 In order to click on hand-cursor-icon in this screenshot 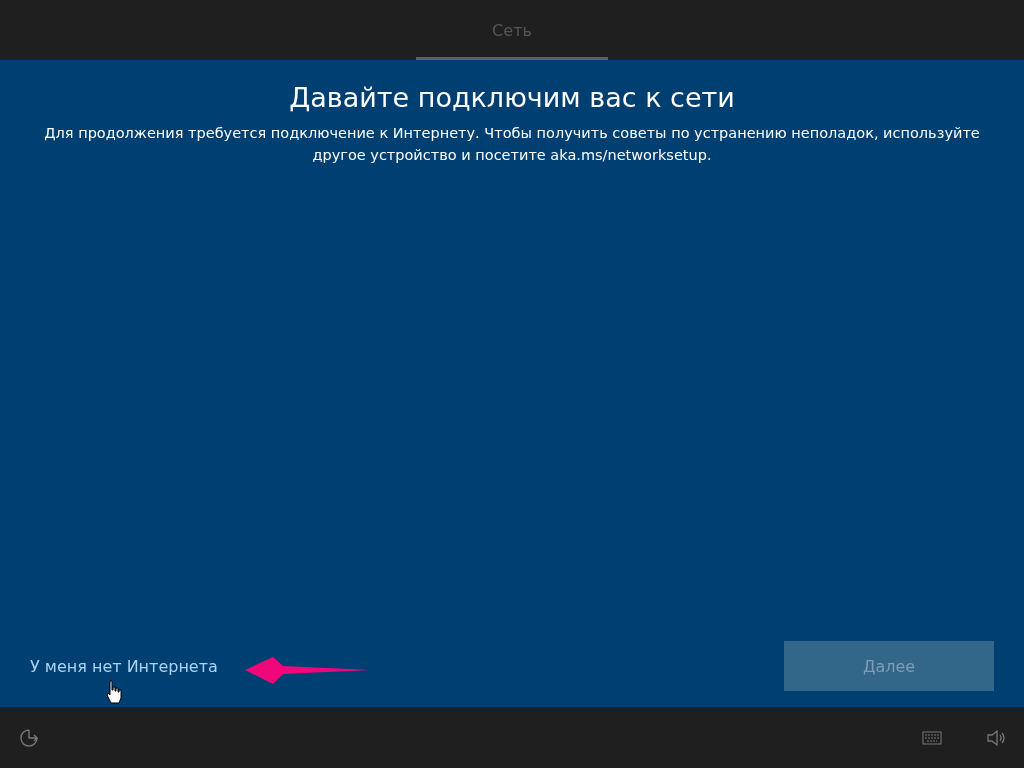, I will do `click(114, 692)`.